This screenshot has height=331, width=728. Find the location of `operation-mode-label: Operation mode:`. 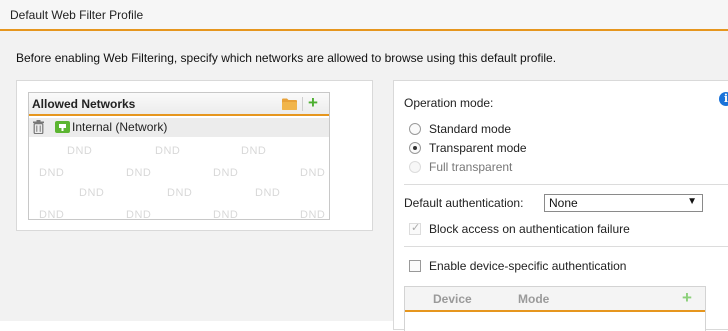

operation-mode-label: Operation mode: is located at coordinates (449, 103).